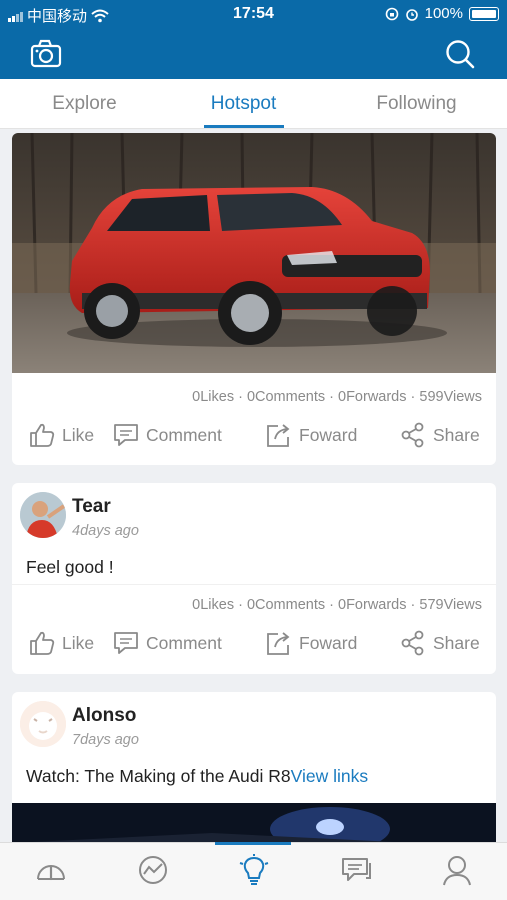  What do you see at coordinates (84, 104) in the screenshot?
I see `tab-explore: Explore` at bounding box center [84, 104].